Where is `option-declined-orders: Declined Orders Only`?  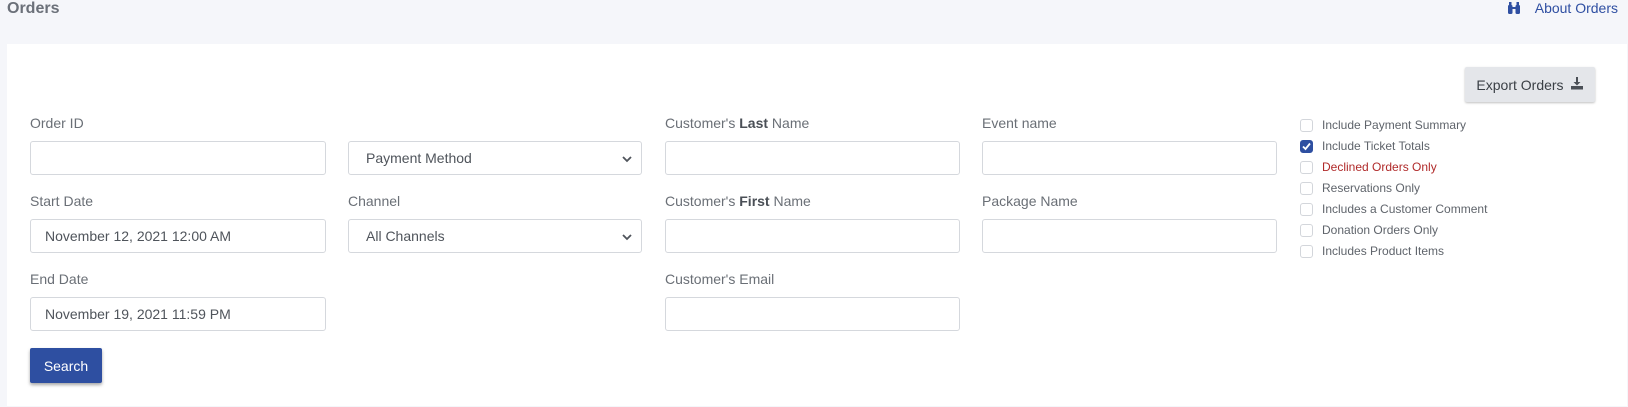 option-declined-orders: Declined Orders Only is located at coordinates (1368, 167).